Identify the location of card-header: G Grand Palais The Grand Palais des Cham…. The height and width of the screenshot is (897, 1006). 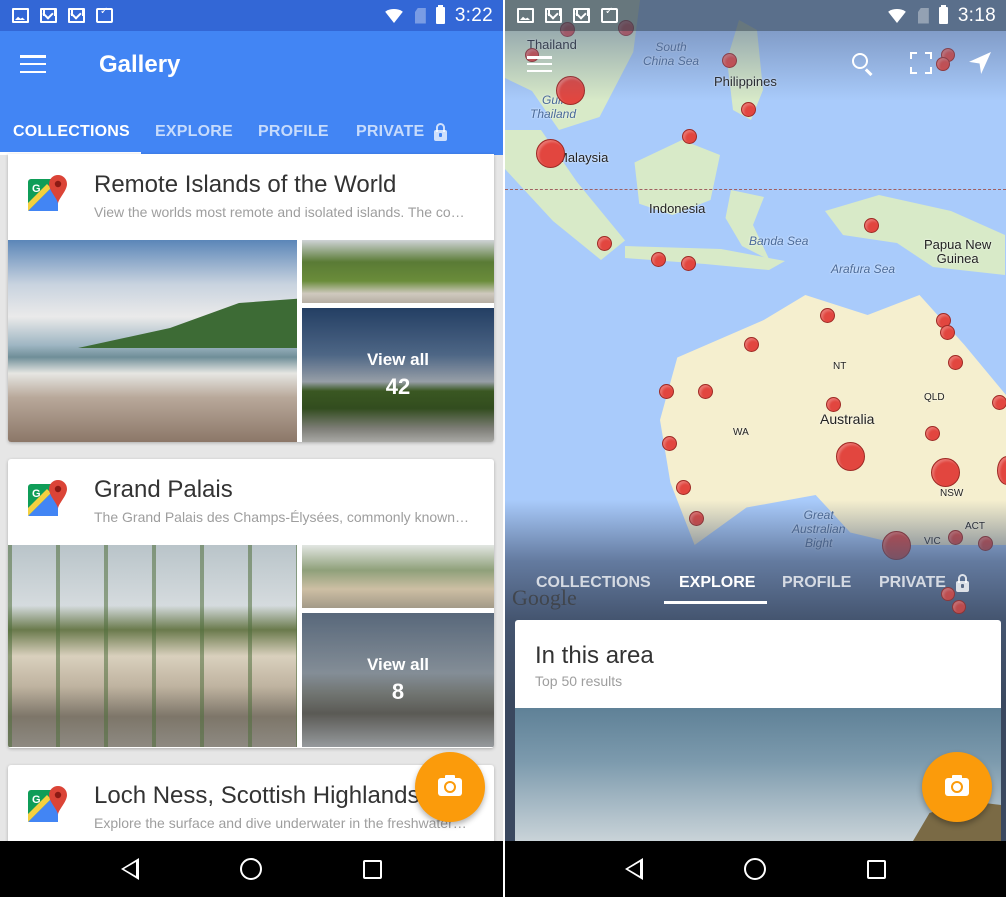
(251, 502).